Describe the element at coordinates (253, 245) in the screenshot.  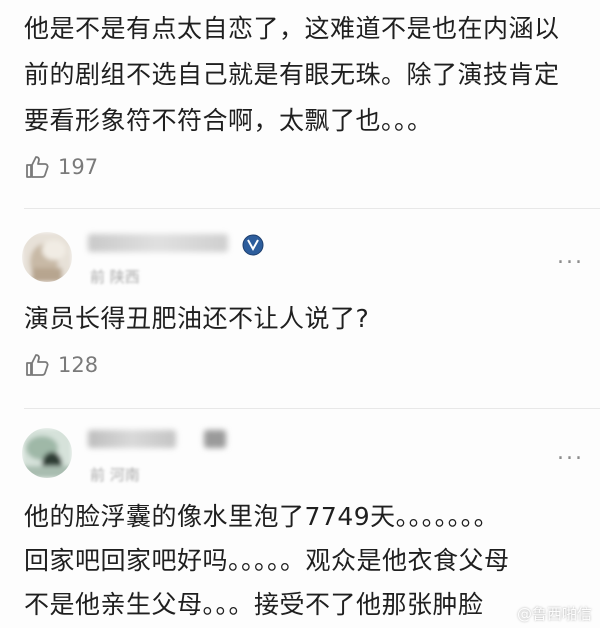
I see `shield-badge-icon` at that location.